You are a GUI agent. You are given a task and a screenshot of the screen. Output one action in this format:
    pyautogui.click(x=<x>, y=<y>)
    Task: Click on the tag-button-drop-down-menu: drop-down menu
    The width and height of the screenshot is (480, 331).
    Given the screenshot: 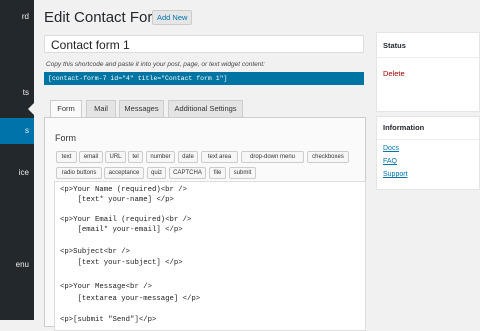 What is the action you would take?
    pyautogui.click(x=272, y=157)
    